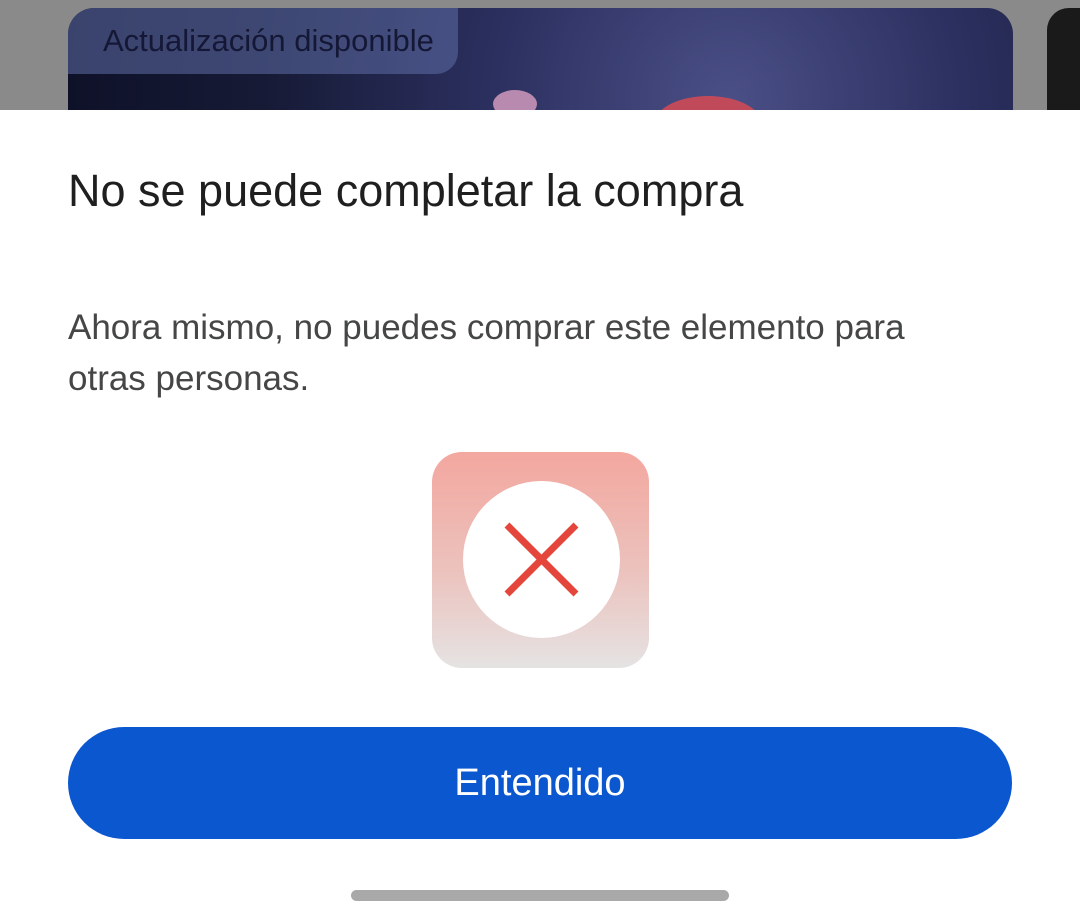  I want to click on navigation-gesture-bar, so click(540, 895).